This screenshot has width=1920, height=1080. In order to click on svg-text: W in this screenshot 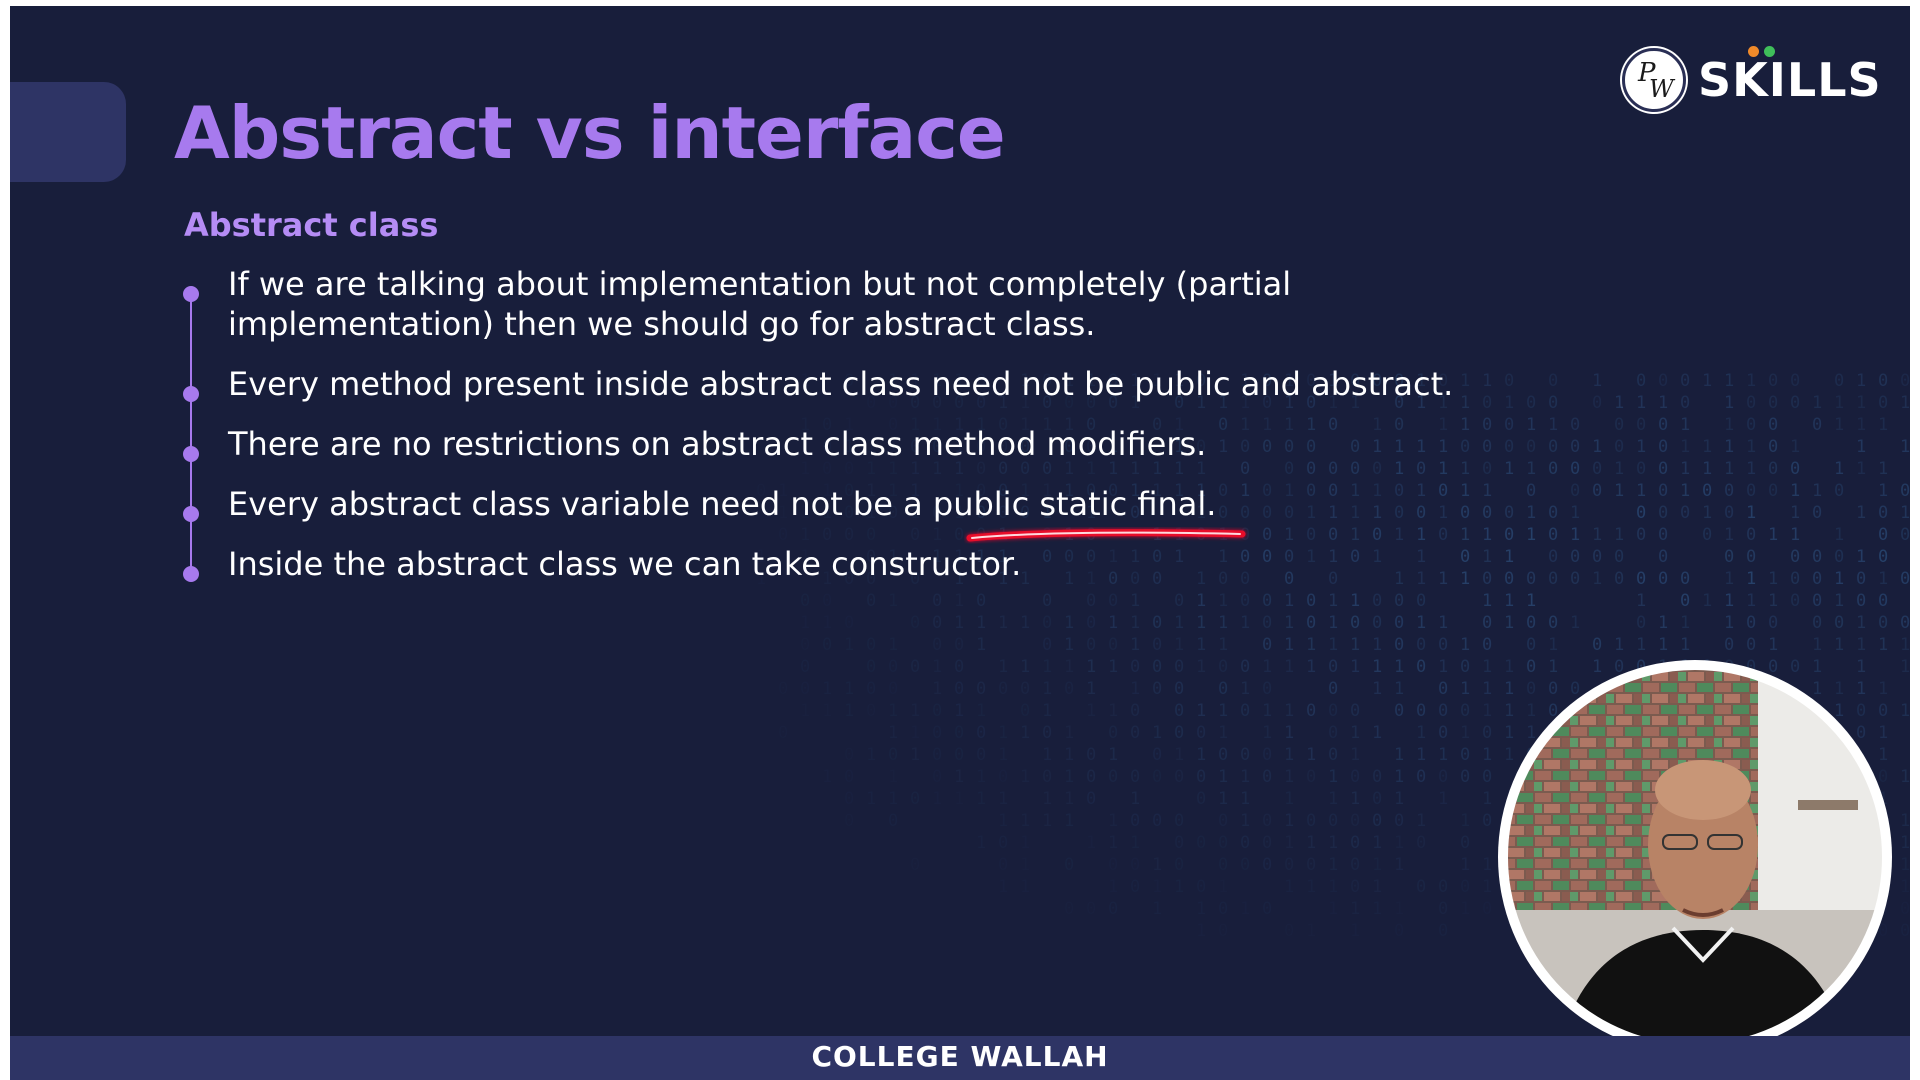, I will do `click(1662, 89)`.